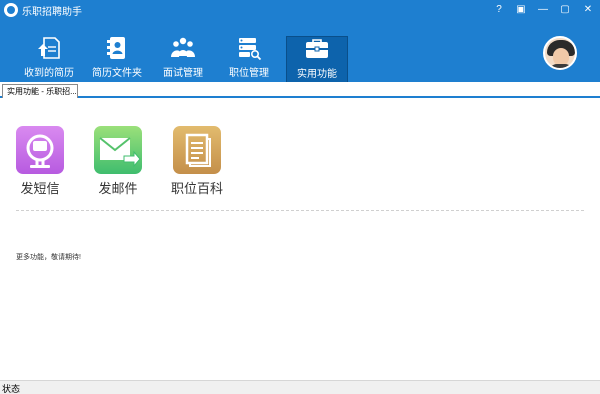 The image size is (600, 394). I want to click on coming-soon-text: 更多功能，敬请期待!, so click(48, 257).